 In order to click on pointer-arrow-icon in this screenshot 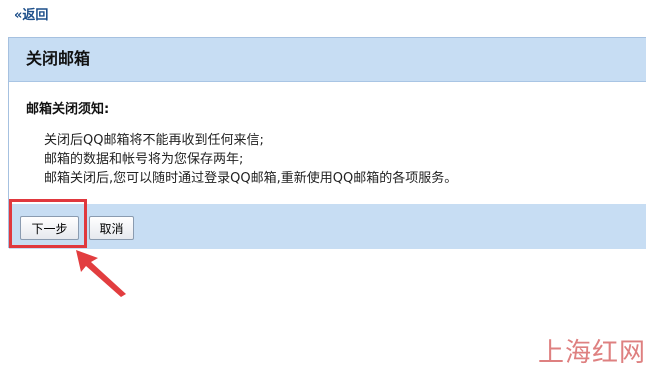, I will do `click(101, 273)`.